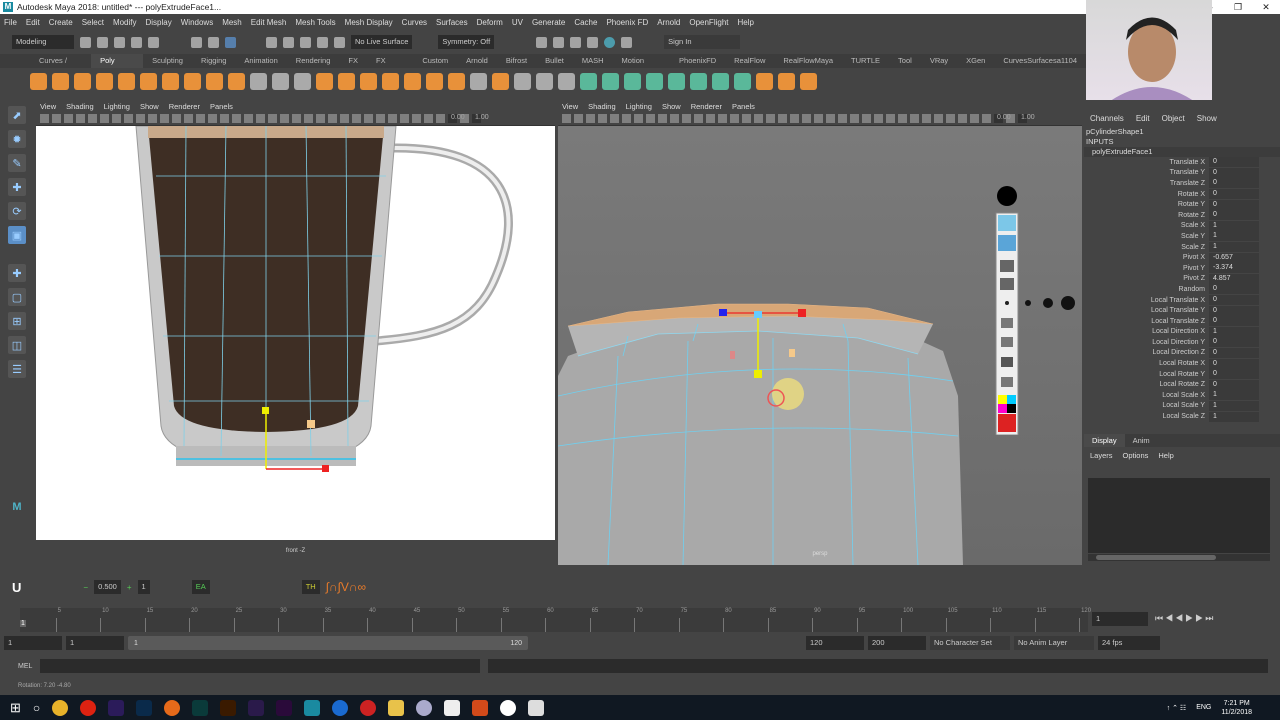  Describe the element at coordinates (1146, 374) in the screenshot. I see `channel-label: Local Rotate Y` at that location.